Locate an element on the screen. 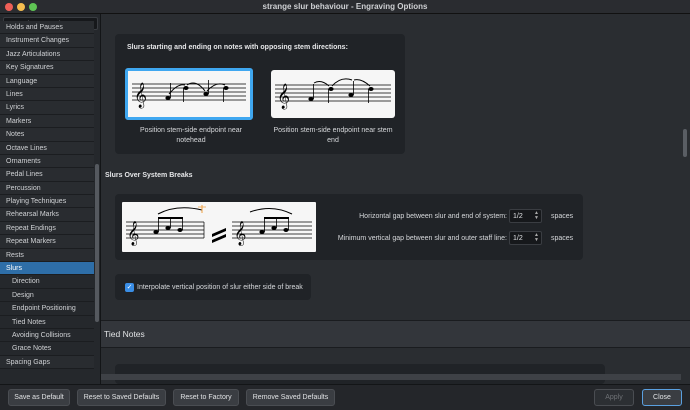 This screenshot has height=410, width=690. sidebar-item-repeat-endings: Repeat Endings is located at coordinates (47, 228).